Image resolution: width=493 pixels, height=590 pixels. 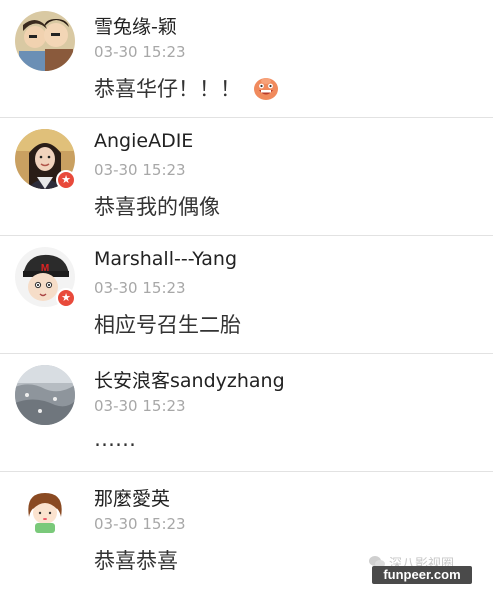 I want to click on comment-text: 相应号召生二胎, so click(x=167, y=325).